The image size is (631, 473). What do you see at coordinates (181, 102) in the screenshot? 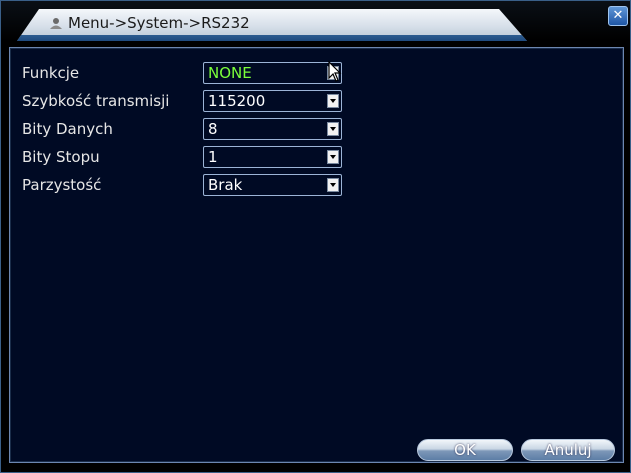
I see `row-baud-rate: Szybkość transmisji 115200` at bounding box center [181, 102].